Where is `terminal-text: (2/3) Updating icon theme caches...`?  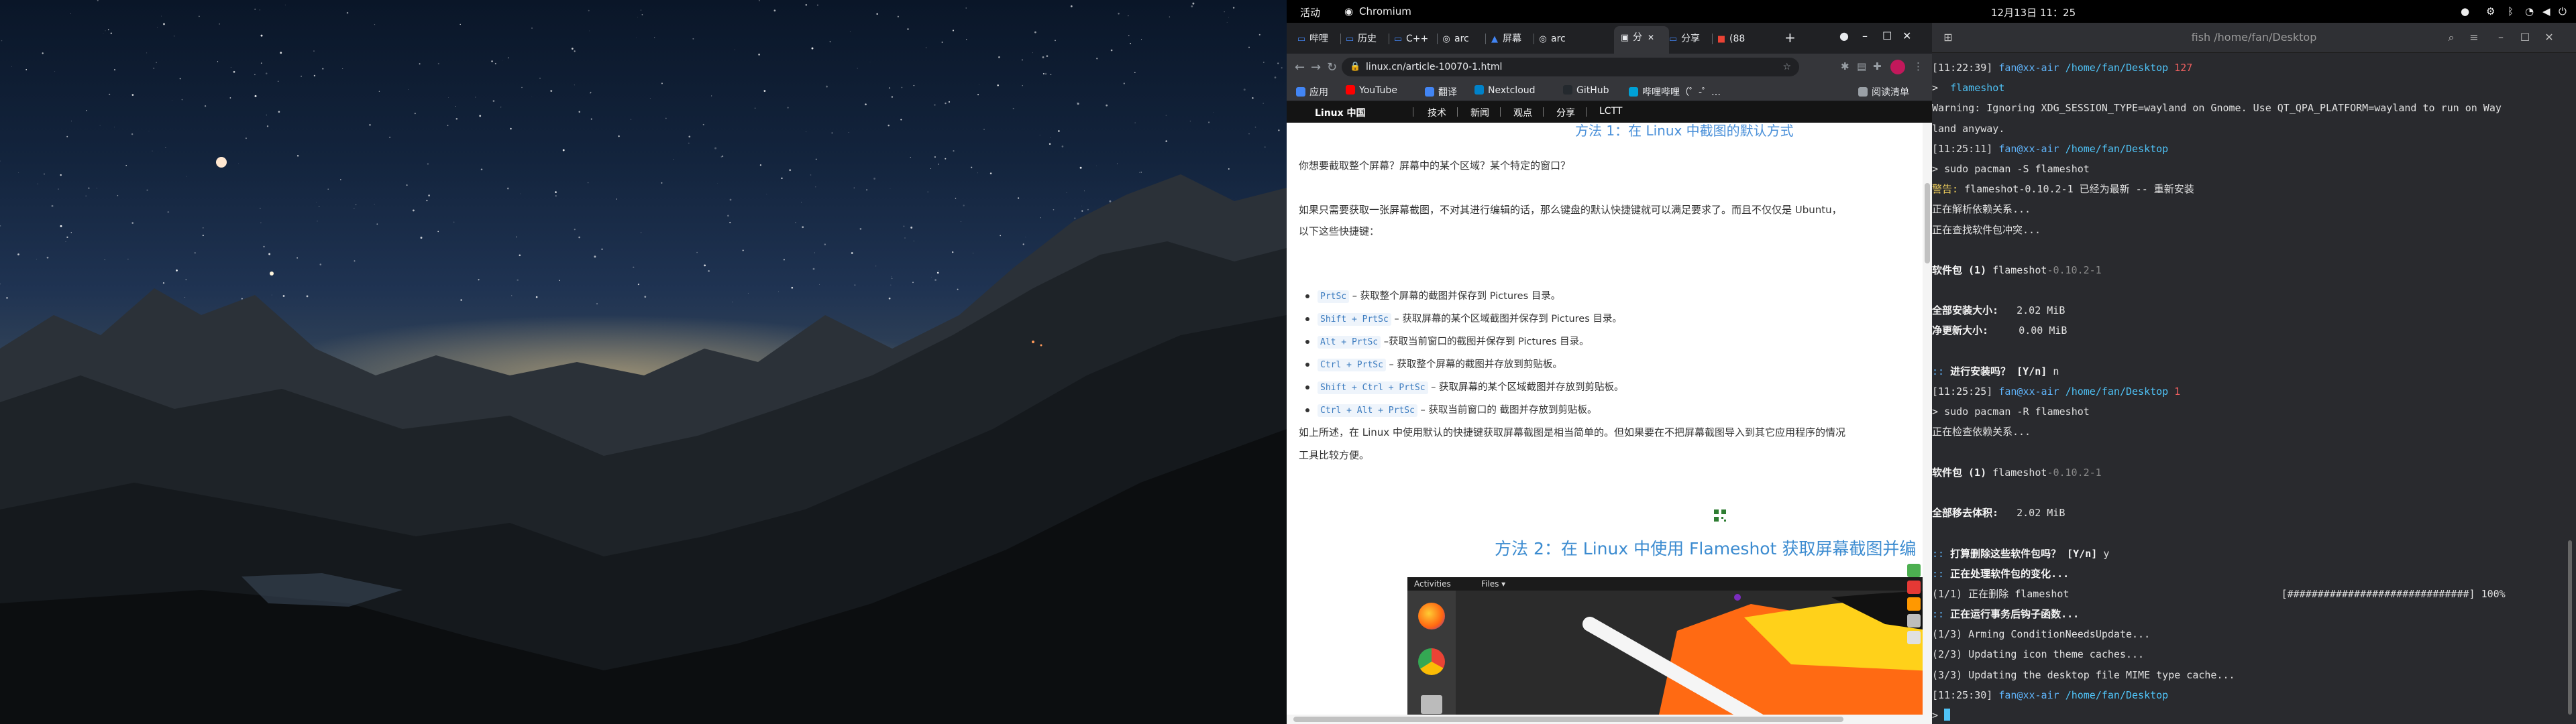
terminal-text: (2/3) Updating icon theme caches... is located at coordinates (2038, 654).